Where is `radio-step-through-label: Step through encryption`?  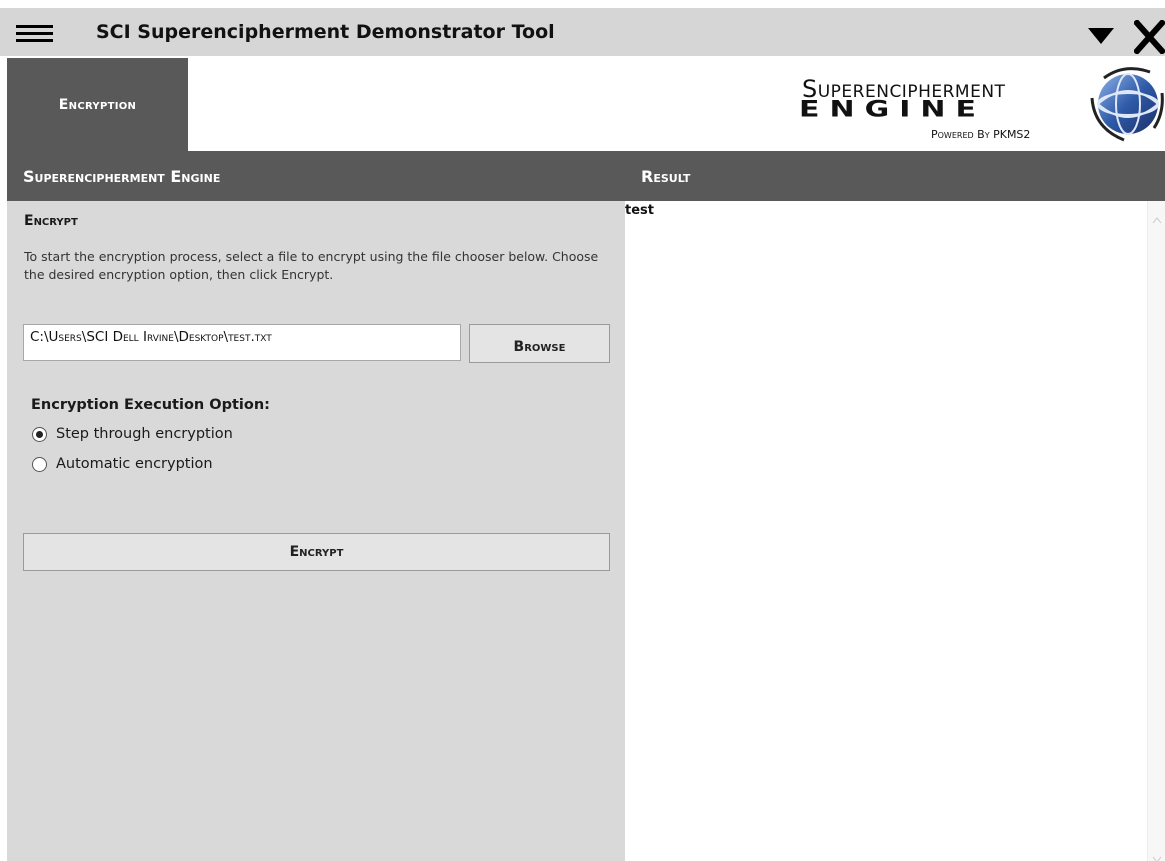
radio-step-through-label: Step through encryption is located at coordinates (144, 434).